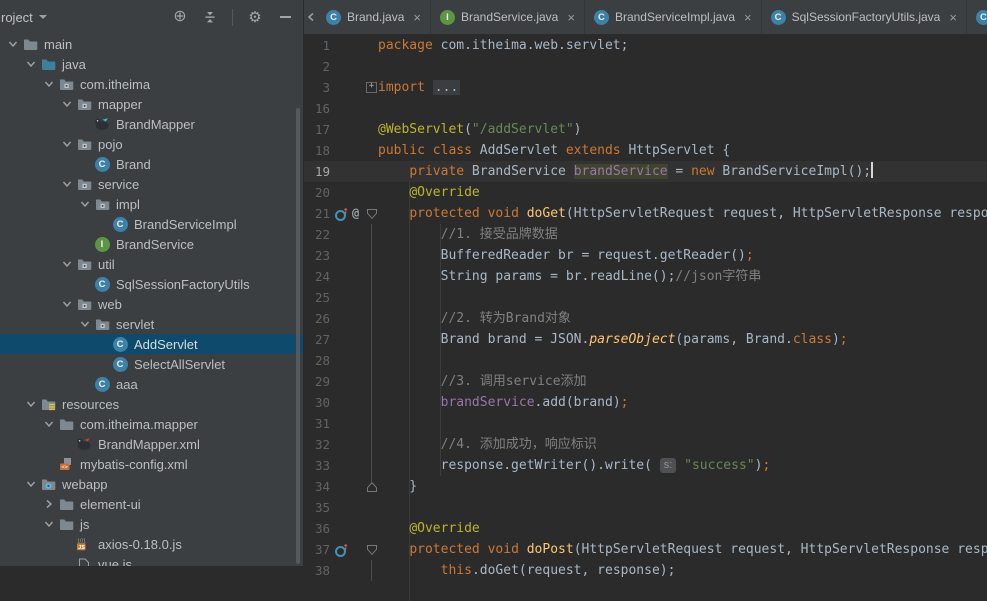 Image resolution: width=987 pixels, height=601 pixels. Describe the element at coordinates (151, 244) in the screenshot. I see `tree-item-brandservice: I BrandService` at that location.